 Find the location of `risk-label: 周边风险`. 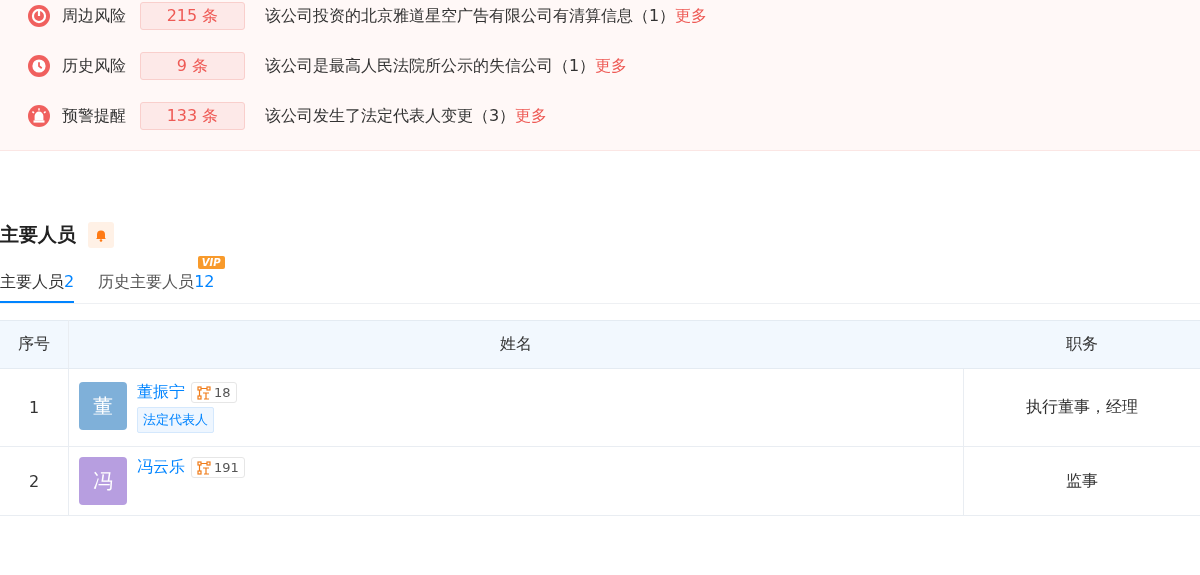

risk-label: 周边风险 is located at coordinates (94, 16).